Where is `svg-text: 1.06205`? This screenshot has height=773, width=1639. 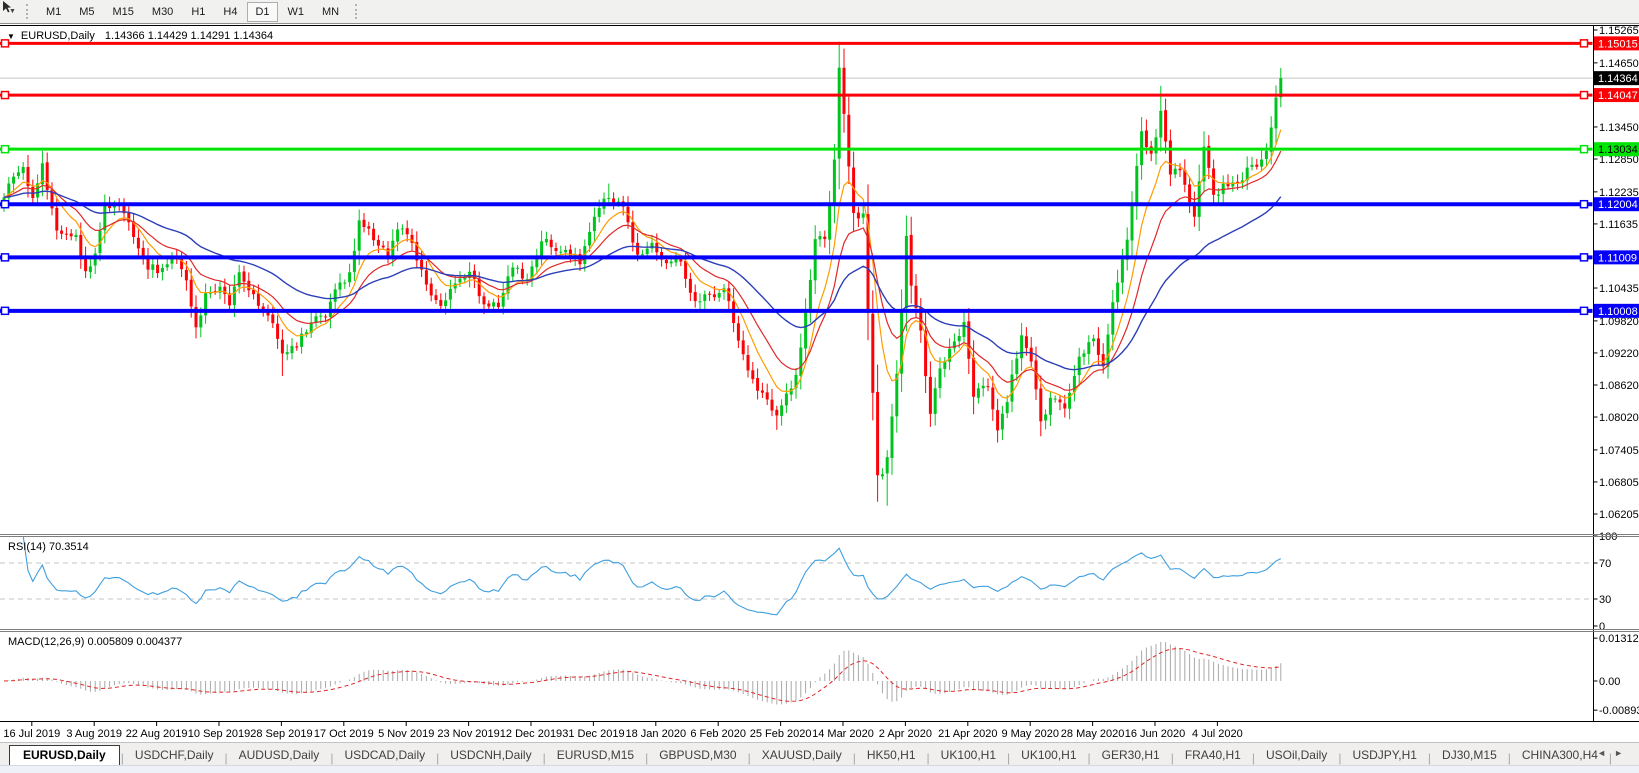 svg-text: 1.06205 is located at coordinates (1619, 515).